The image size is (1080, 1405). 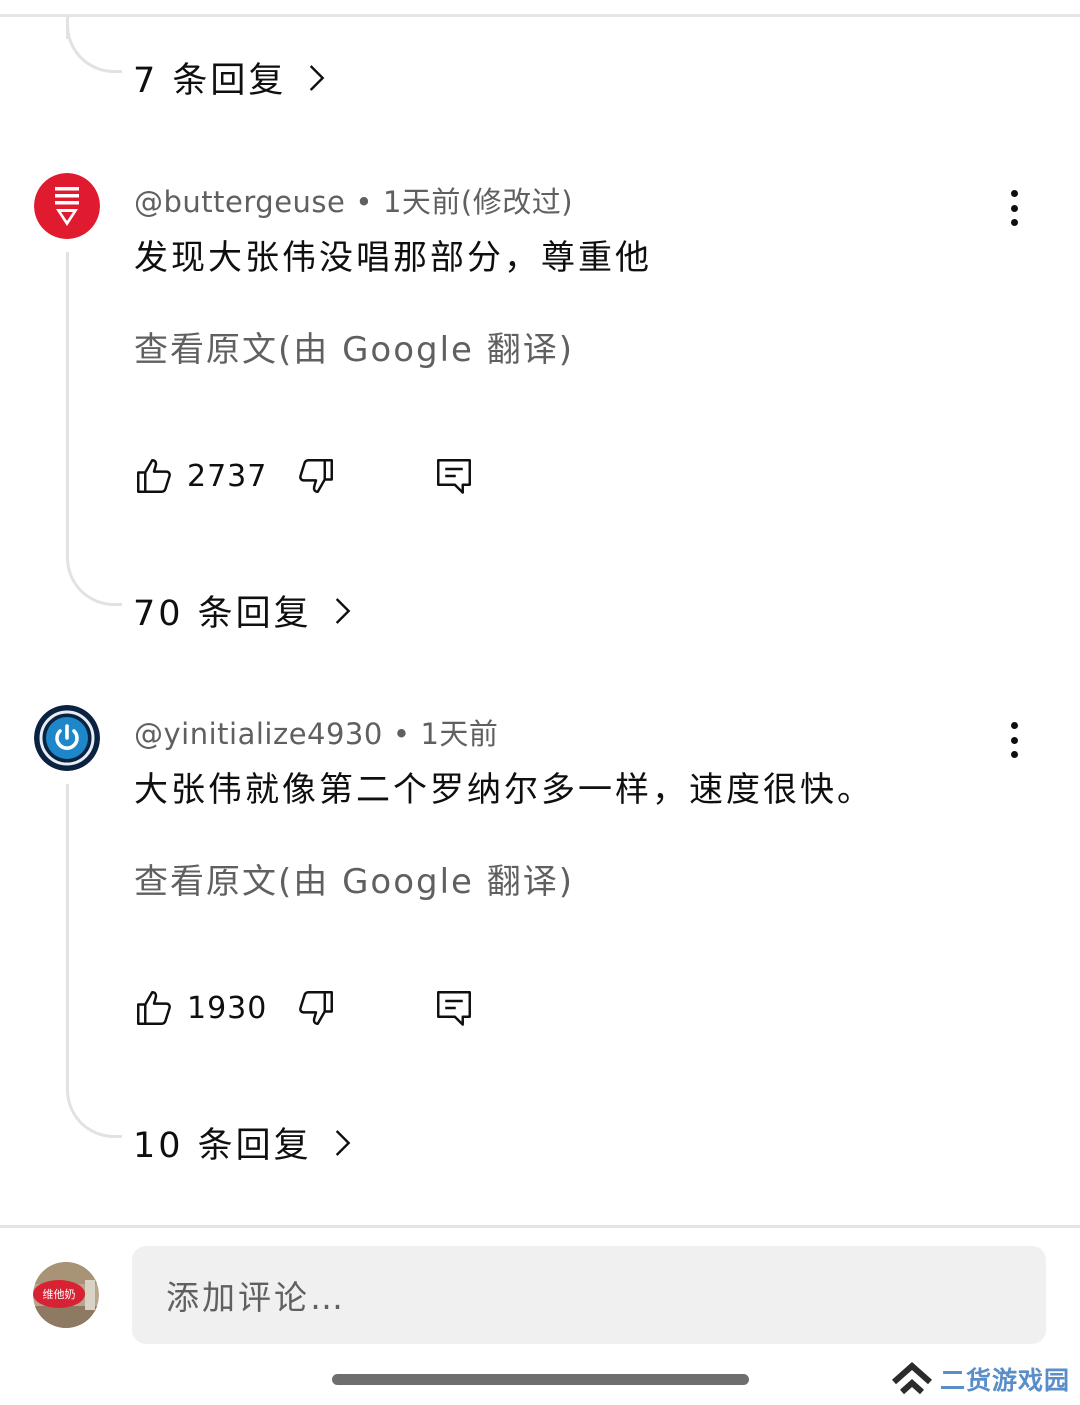 What do you see at coordinates (540, 1226) in the screenshot?
I see `composer-divider` at bounding box center [540, 1226].